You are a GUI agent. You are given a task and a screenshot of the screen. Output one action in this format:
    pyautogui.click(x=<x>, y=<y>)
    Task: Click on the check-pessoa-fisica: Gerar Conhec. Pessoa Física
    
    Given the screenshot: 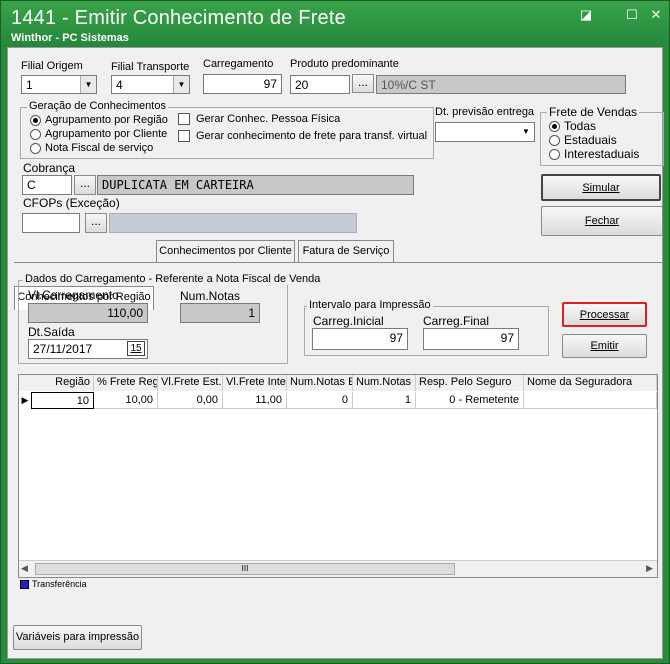 What is the action you would take?
    pyautogui.click(x=259, y=119)
    